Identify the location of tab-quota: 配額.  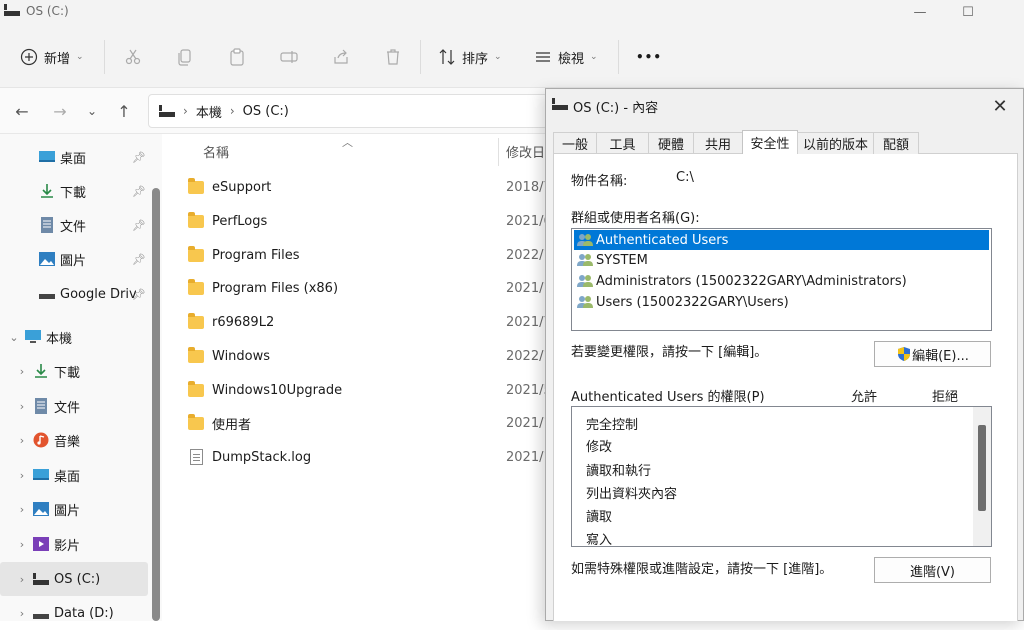
(896, 143).